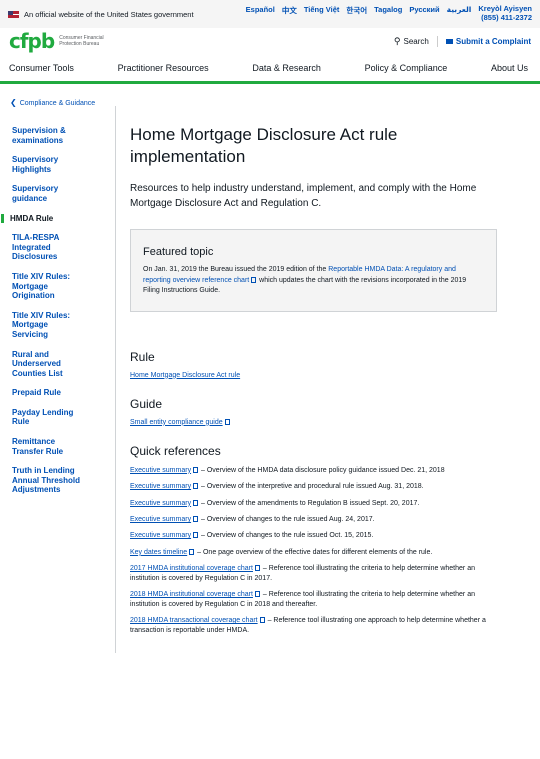 The width and height of the screenshot is (540, 759). I want to click on quick-ref-link-label: 2018 HMDA transactional coverage chart, so click(194, 621).